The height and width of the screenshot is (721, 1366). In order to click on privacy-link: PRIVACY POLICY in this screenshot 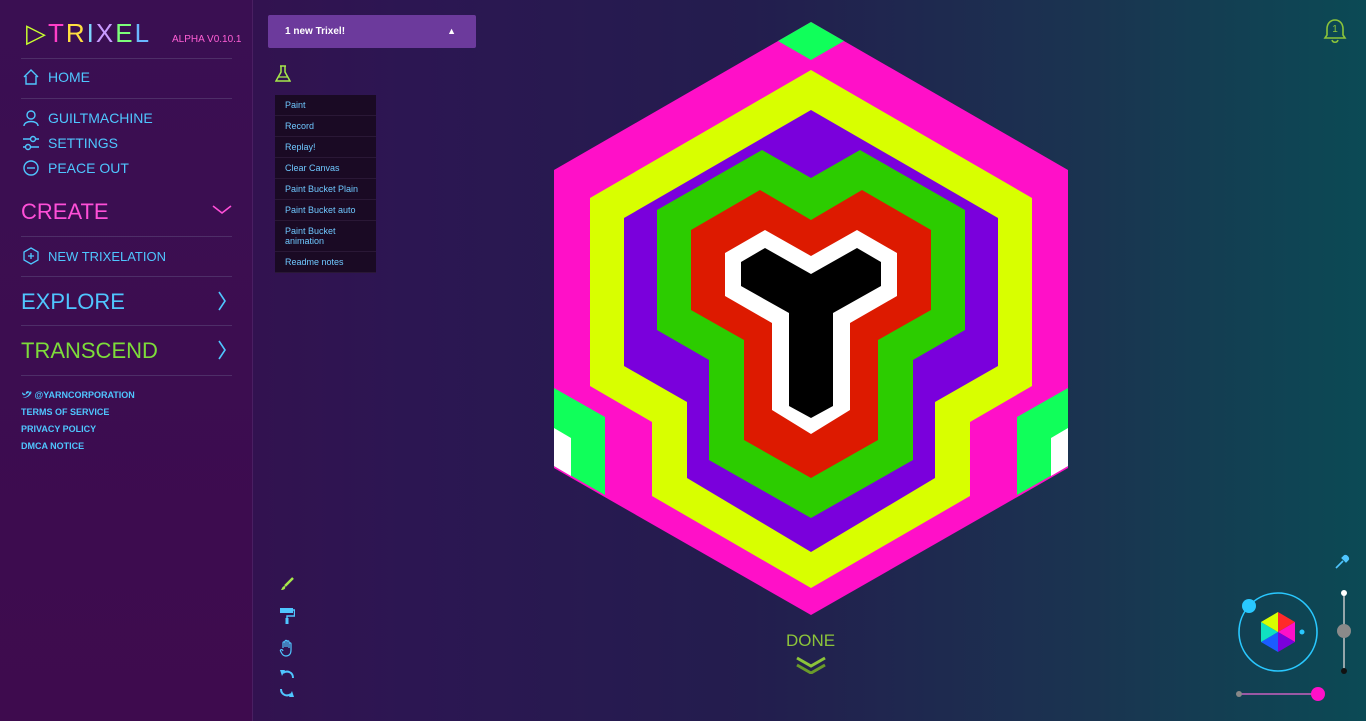, I will do `click(58, 429)`.